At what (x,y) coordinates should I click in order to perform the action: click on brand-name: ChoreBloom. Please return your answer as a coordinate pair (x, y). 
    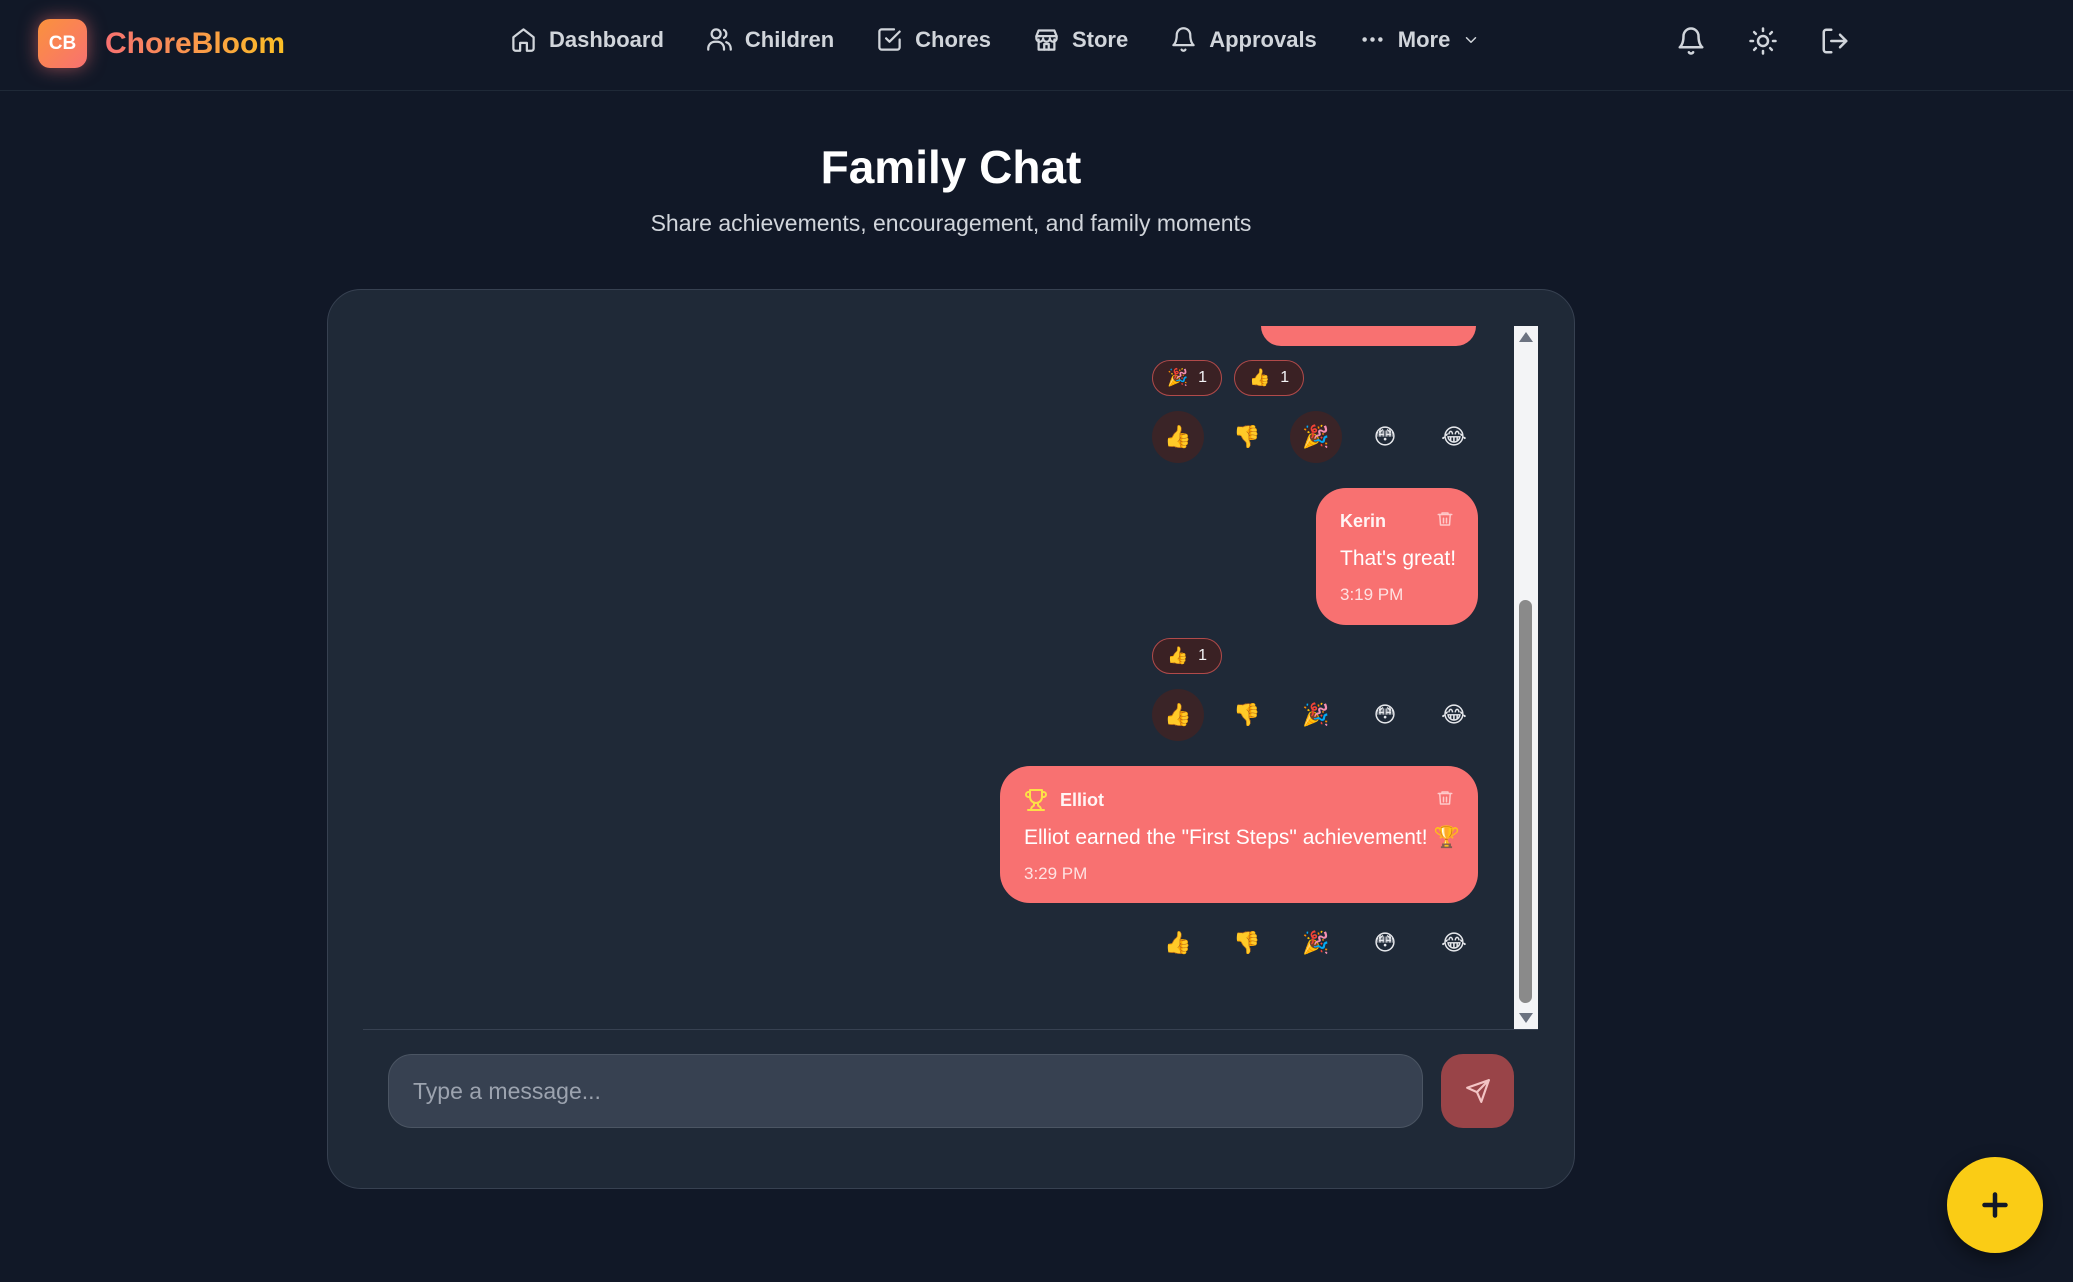
    Looking at the image, I should click on (195, 43).